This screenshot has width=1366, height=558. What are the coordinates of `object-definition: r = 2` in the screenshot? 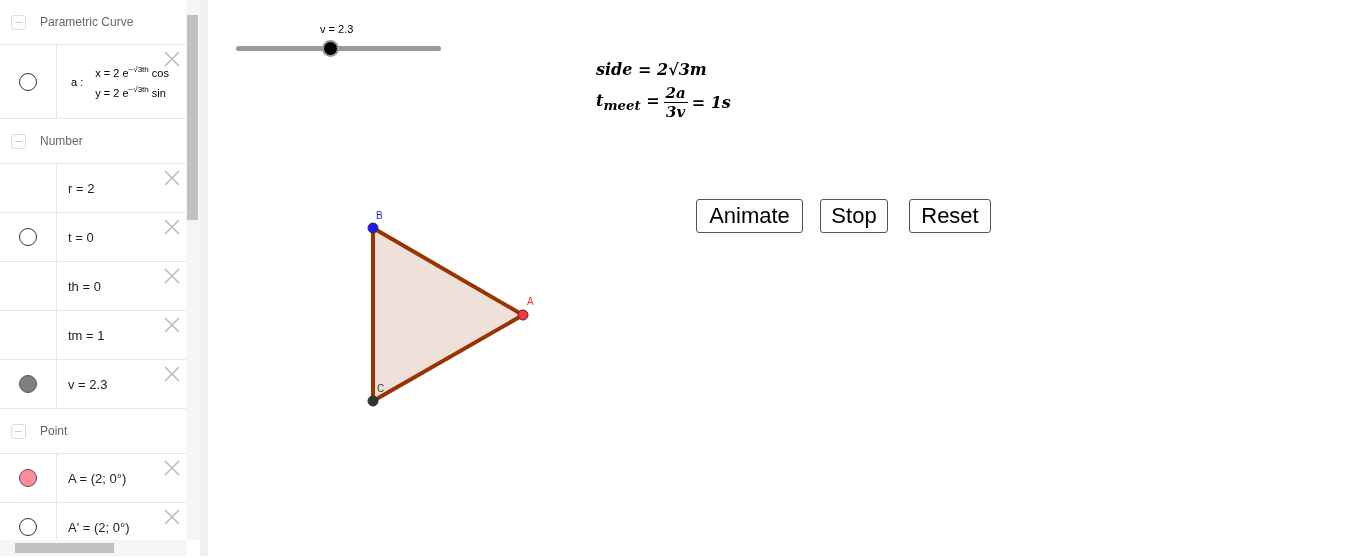 It's located at (81, 188).